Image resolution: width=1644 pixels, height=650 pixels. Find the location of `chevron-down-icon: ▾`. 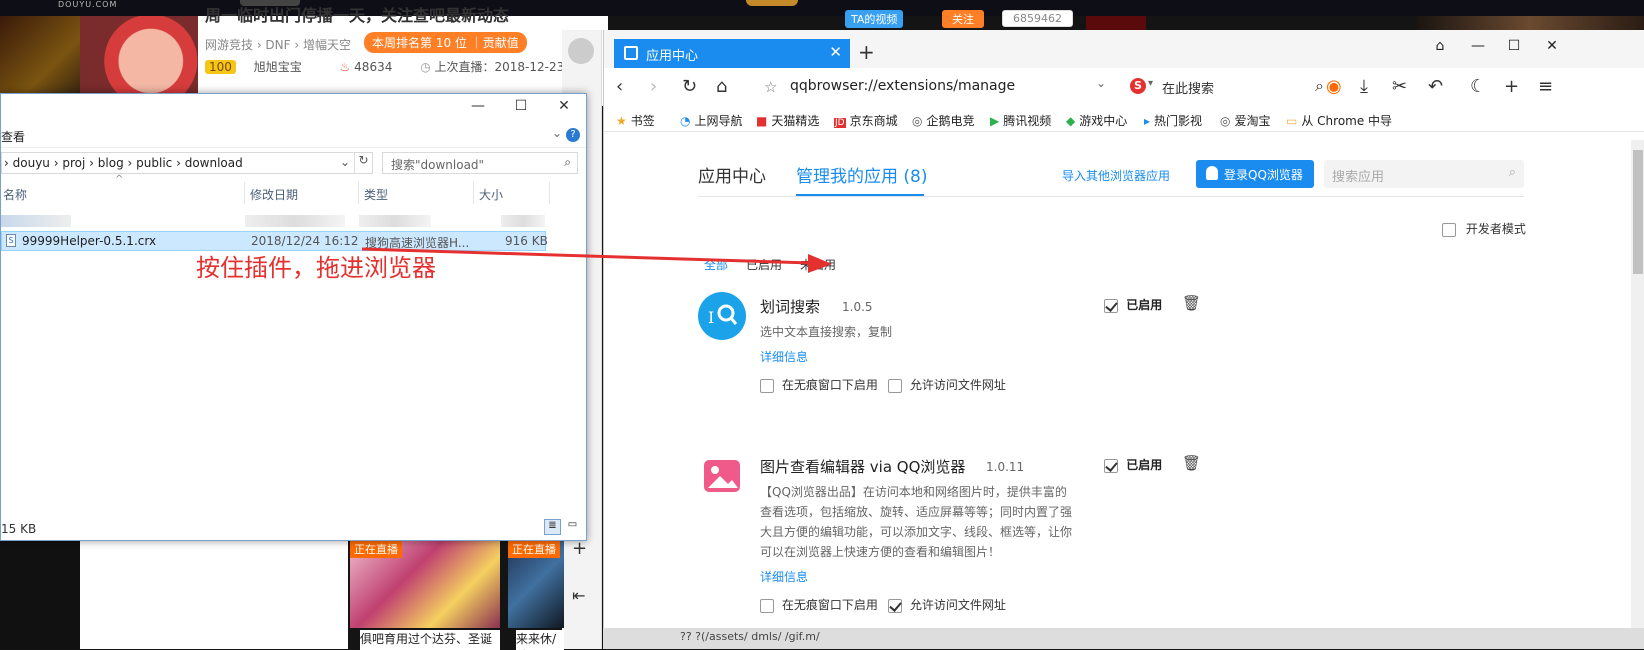

chevron-down-icon: ▾ is located at coordinates (1150, 83).